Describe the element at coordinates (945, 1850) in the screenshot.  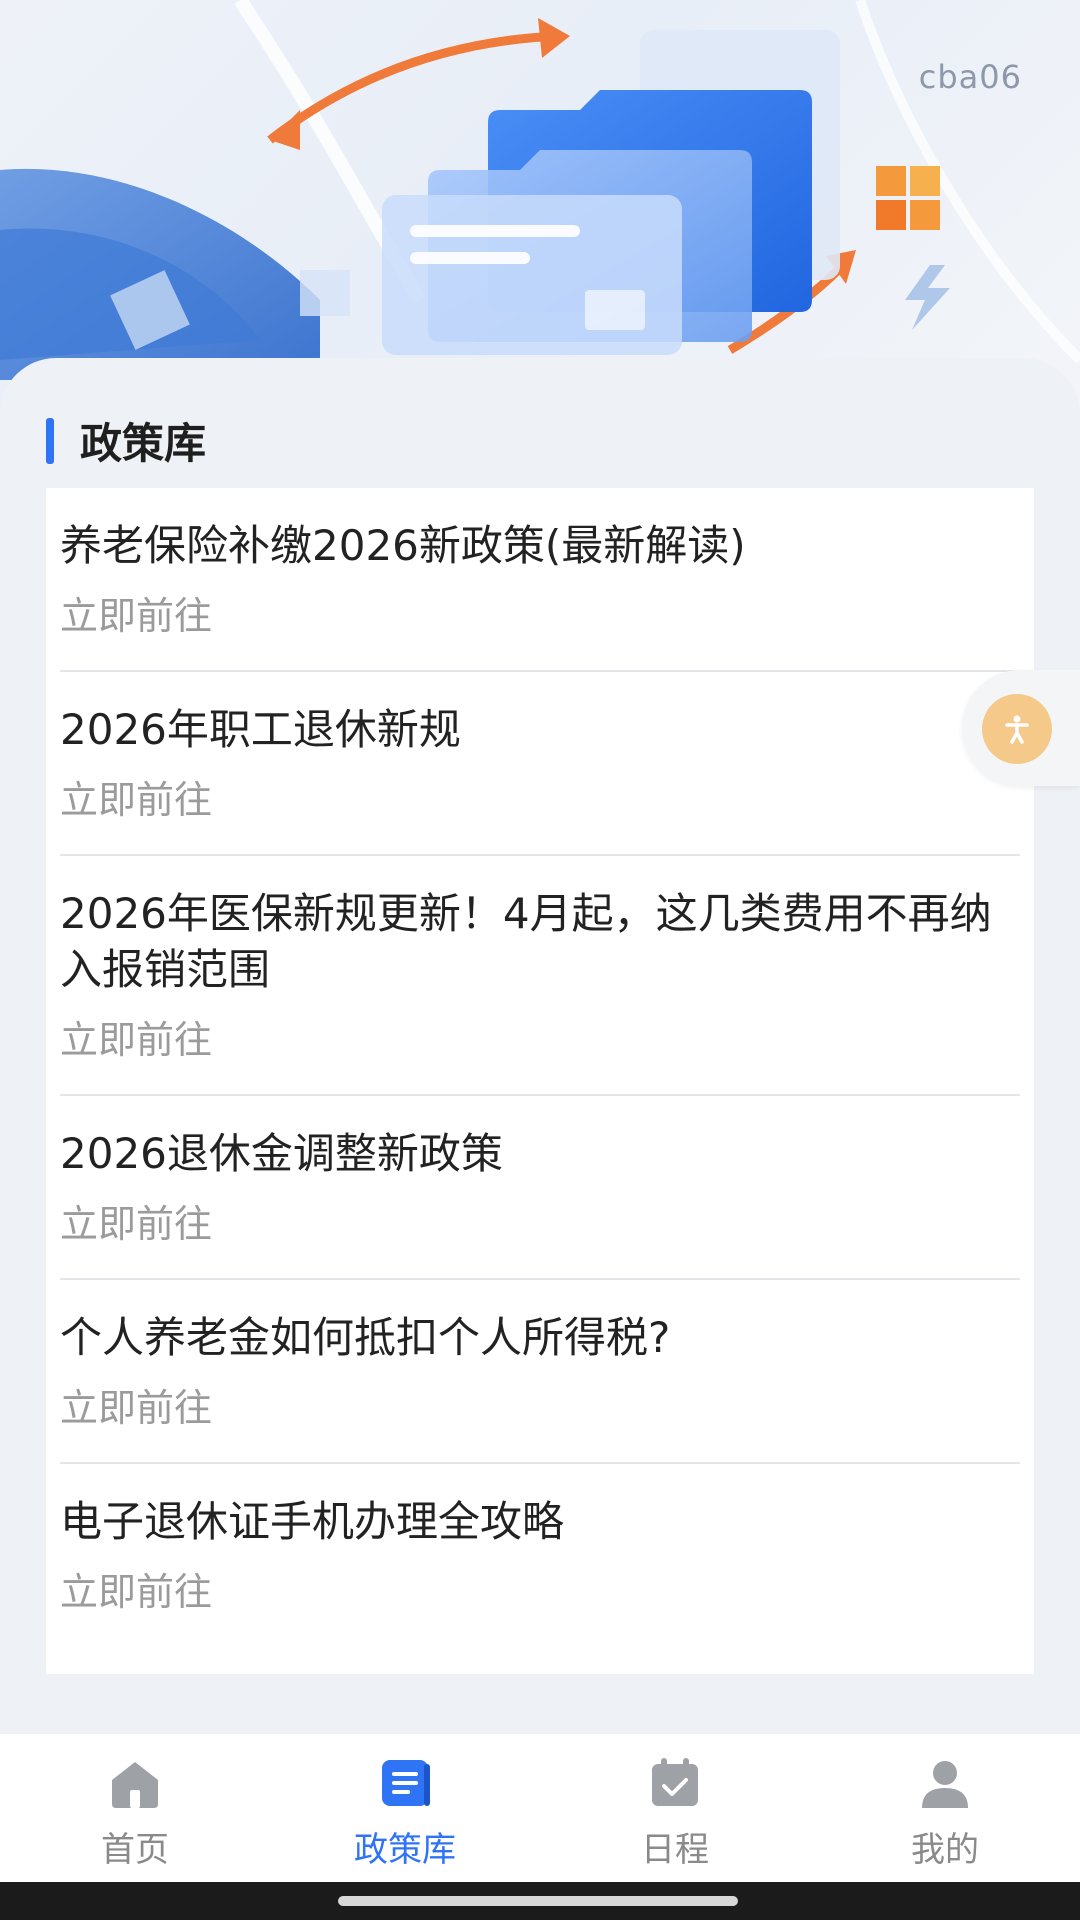
I see `tab-label: 我的` at that location.